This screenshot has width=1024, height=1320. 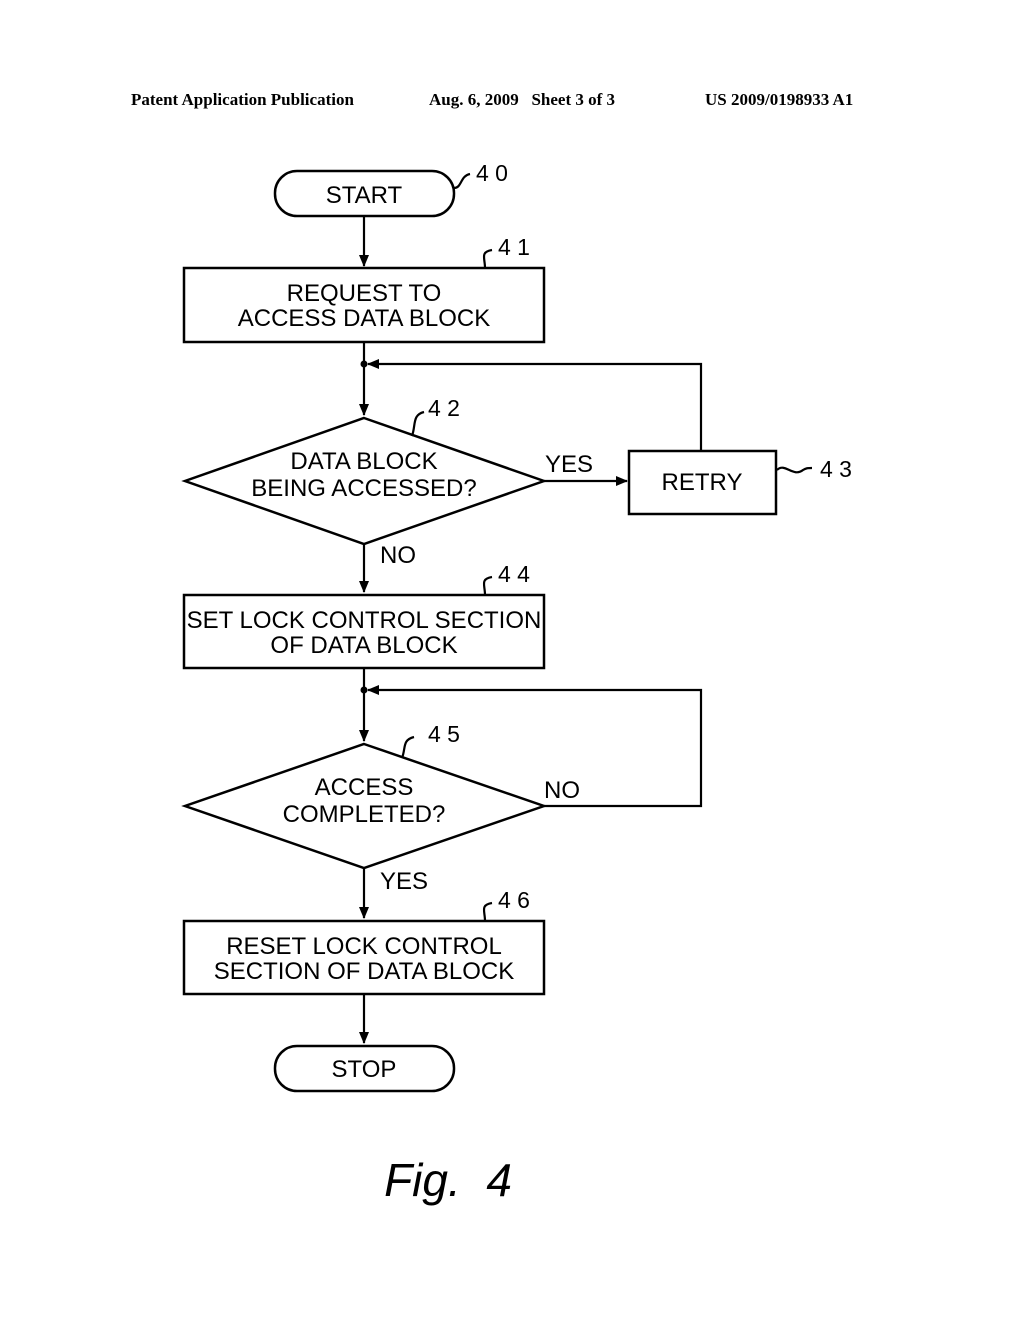 I want to click on figure-caption: Fig. 4, so click(x=448, y=1180).